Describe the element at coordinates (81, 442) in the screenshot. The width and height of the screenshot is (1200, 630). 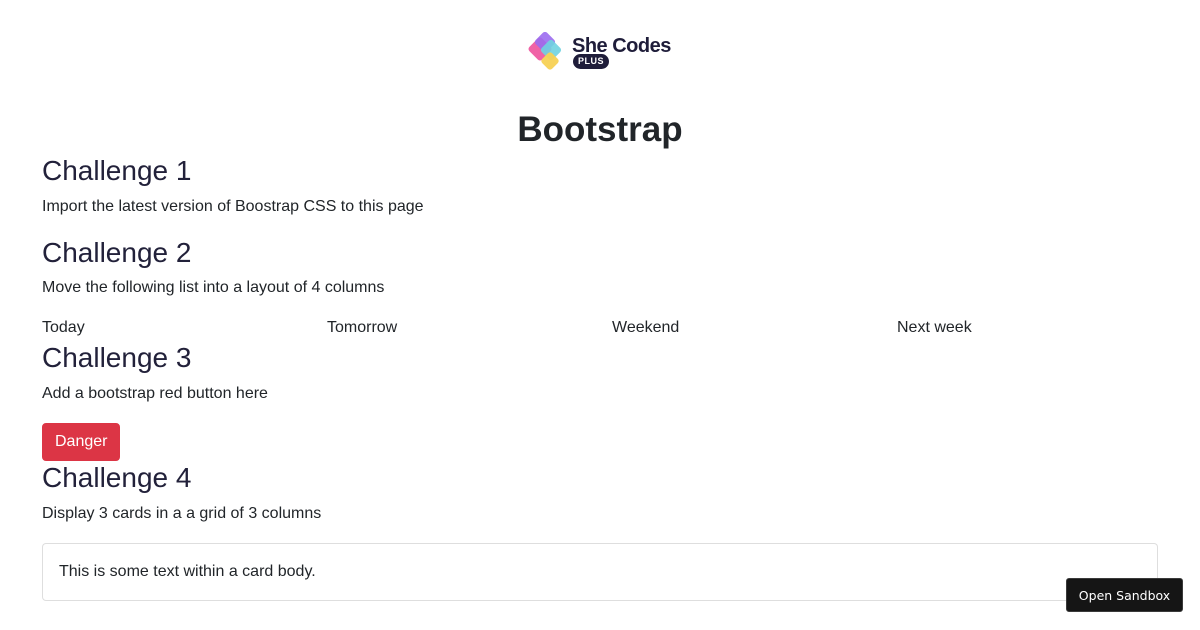
I see `danger-button: Danger` at that location.